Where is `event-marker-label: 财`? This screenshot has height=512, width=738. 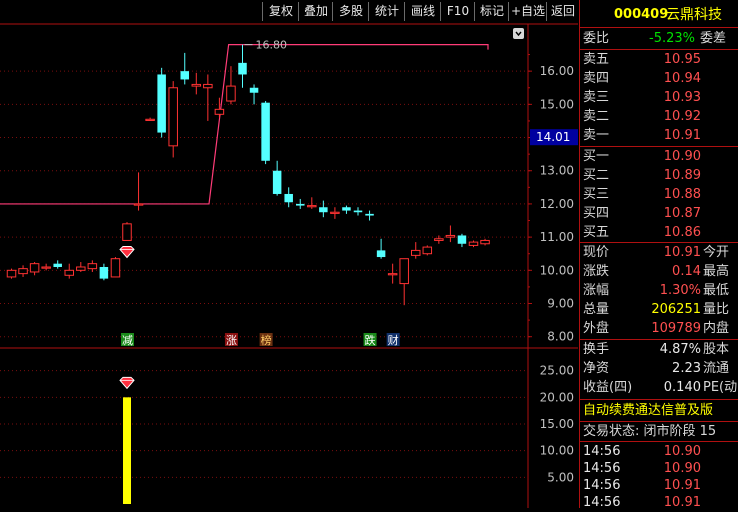 event-marker-label: 财 is located at coordinates (393, 340).